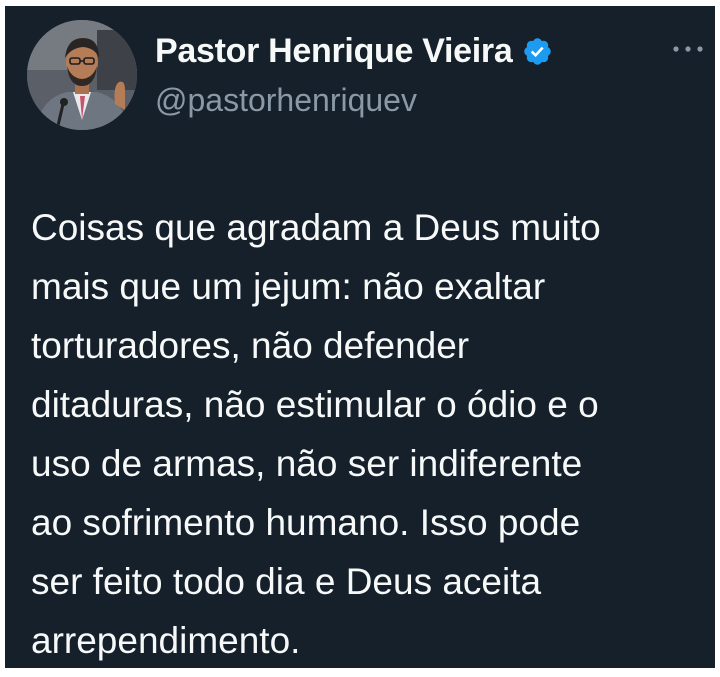 The image size is (720, 677). What do you see at coordinates (286, 100) in the screenshot?
I see `author-handle: @pastorhenriquev` at bounding box center [286, 100].